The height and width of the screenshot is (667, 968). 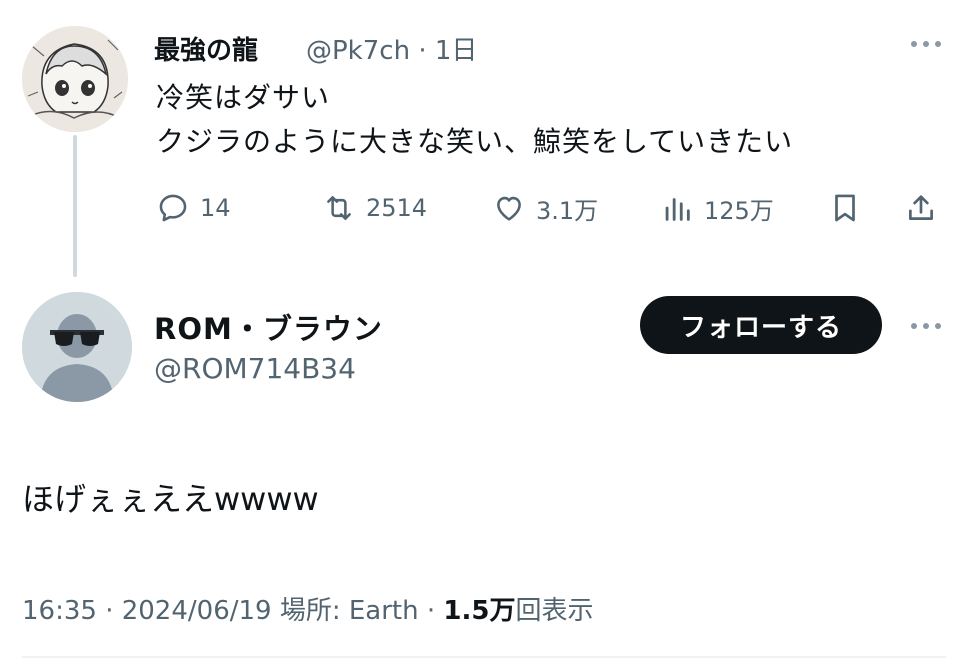 I want to click on parent-tweet-text-line2: クジラのように大きな笑い、鯨笑をしていきたい, so click(x=475, y=141).